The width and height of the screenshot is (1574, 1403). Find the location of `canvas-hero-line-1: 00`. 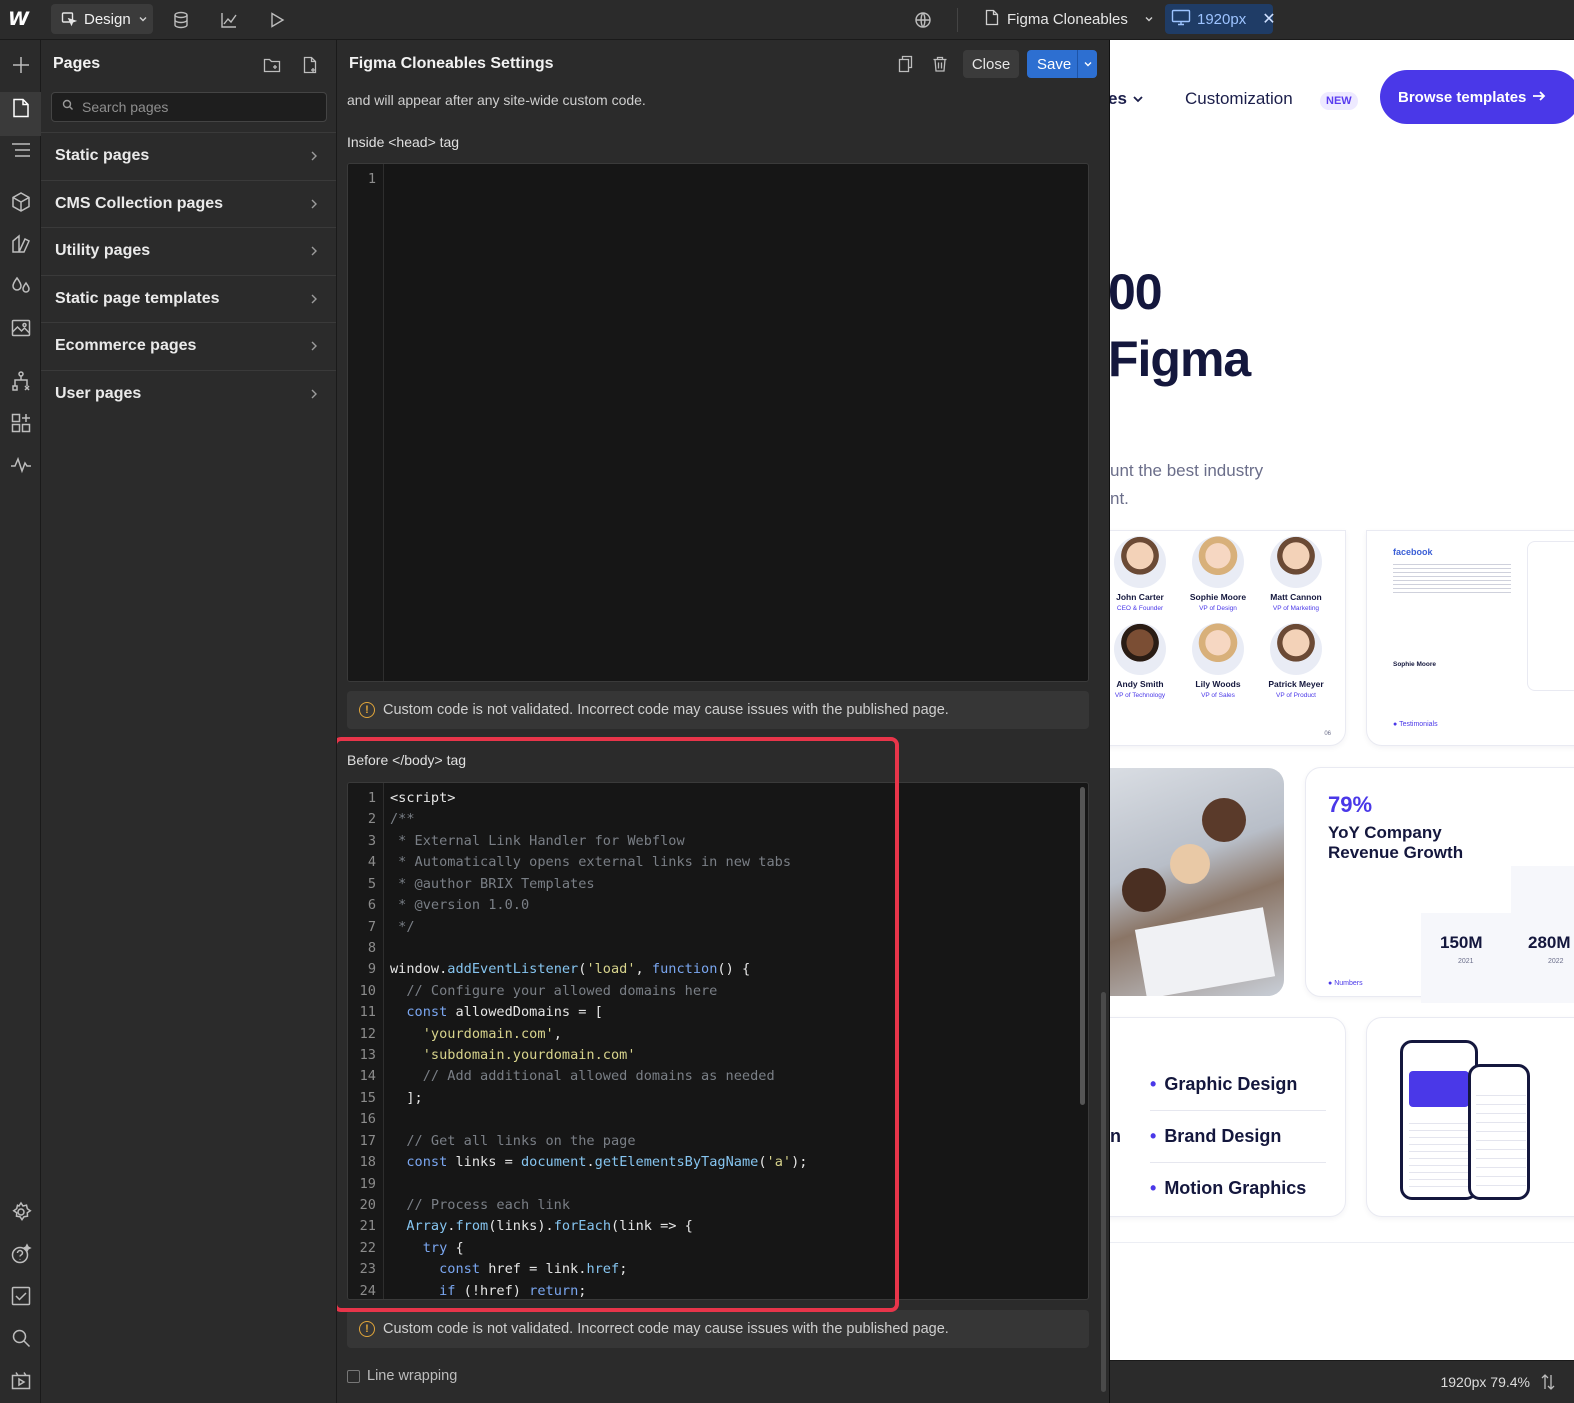

canvas-hero-line-1: 00 is located at coordinates (1136, 292).